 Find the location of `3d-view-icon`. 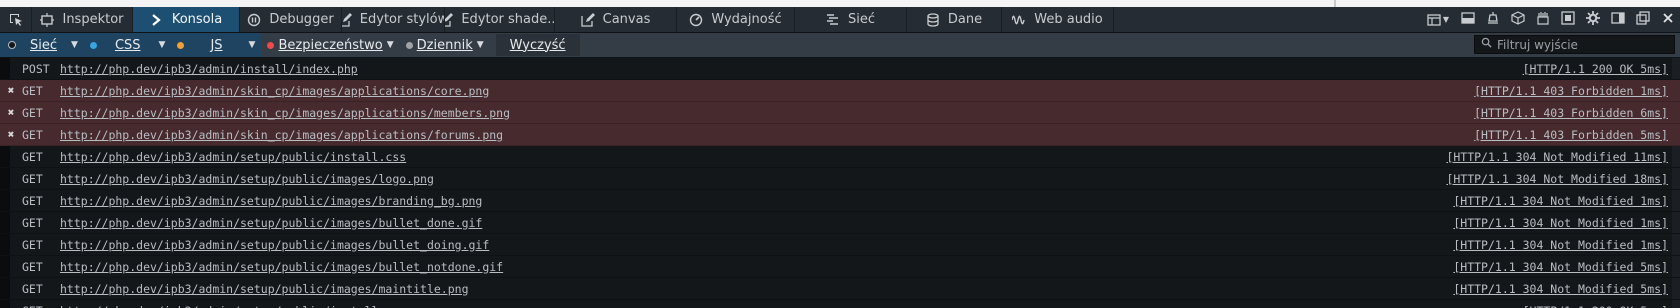

3d-view-icon is located at coordinates (1517, 19).